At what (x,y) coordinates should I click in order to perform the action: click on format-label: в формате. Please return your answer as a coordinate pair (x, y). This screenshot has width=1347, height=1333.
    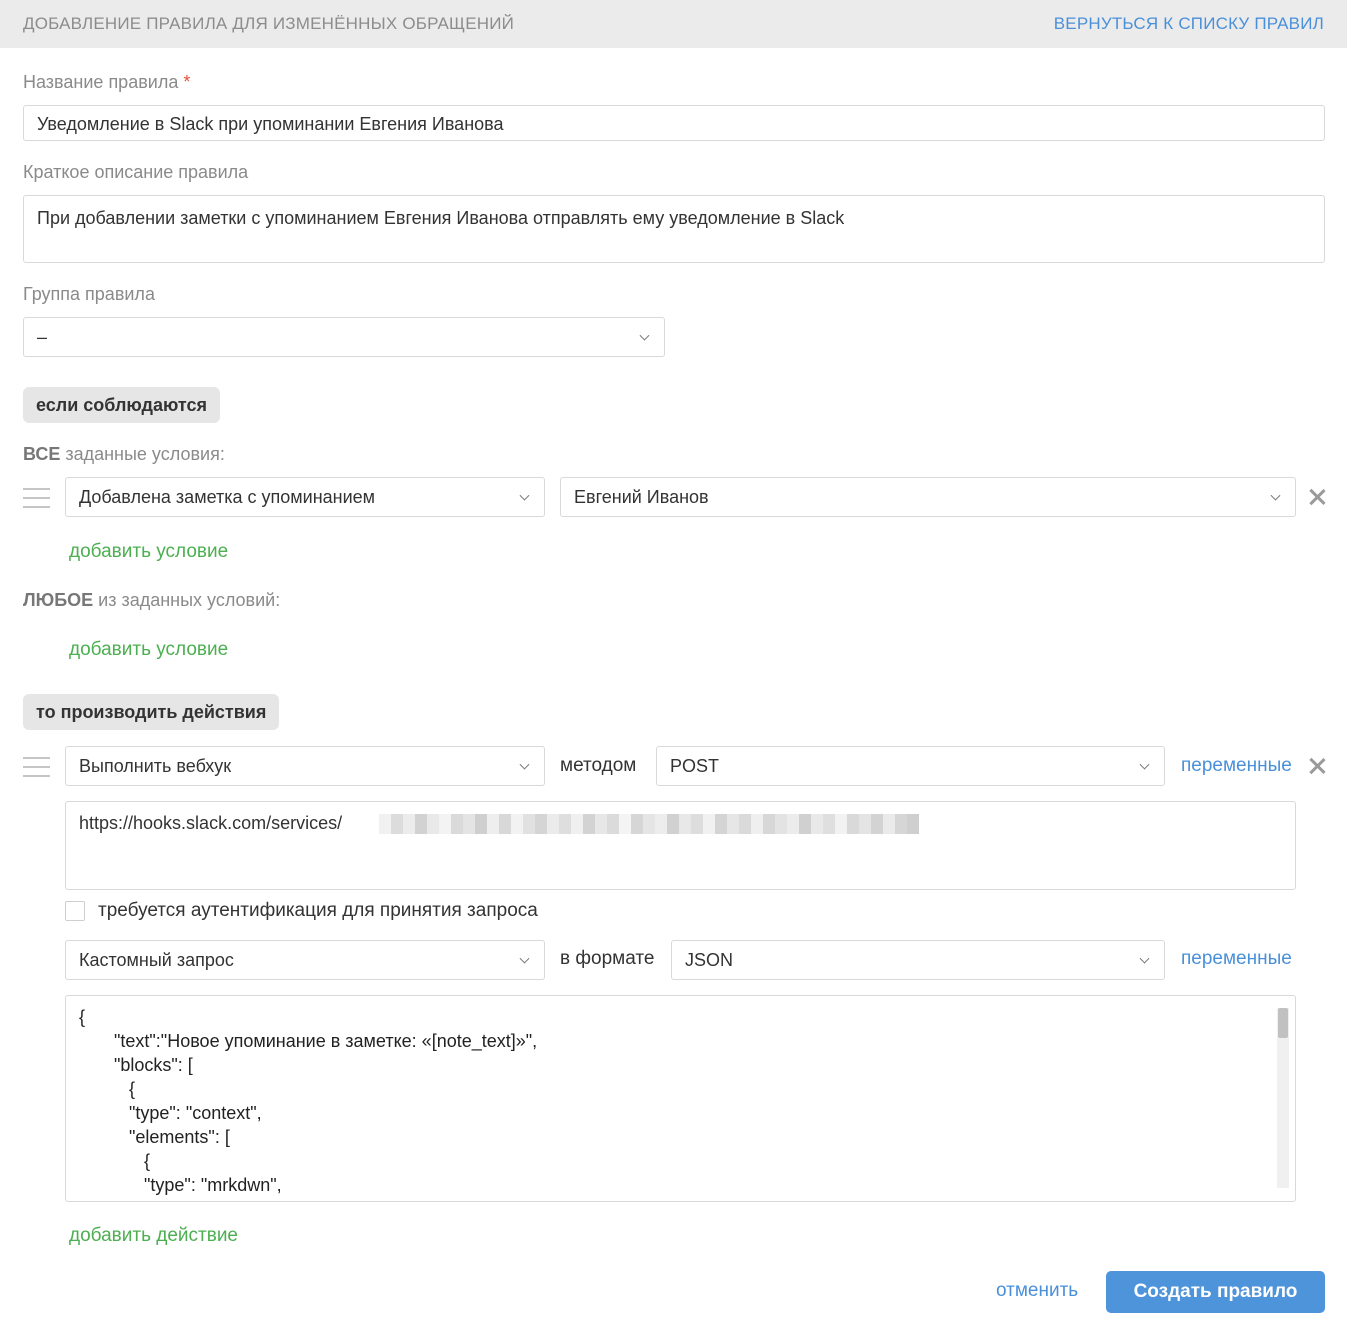
    Looking at the image, I should click on (607, 958).